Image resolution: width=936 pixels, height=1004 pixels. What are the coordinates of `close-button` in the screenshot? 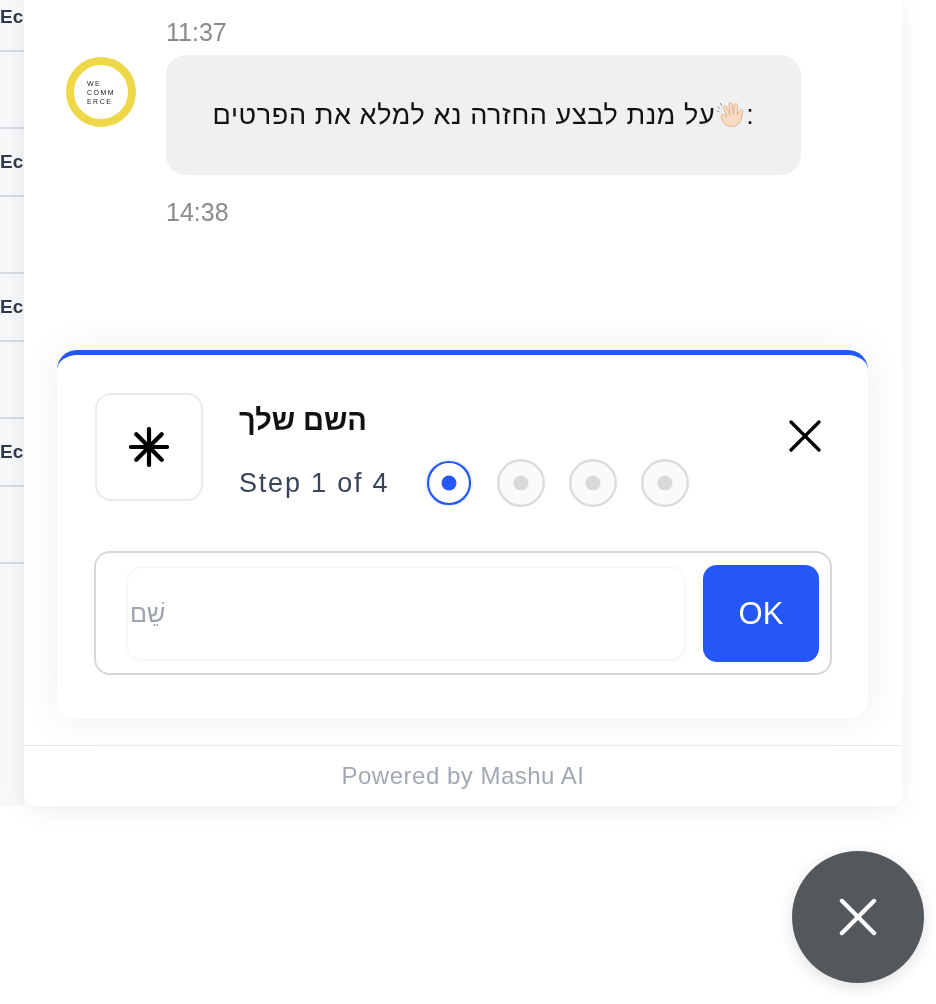 It's located at (805, 436).